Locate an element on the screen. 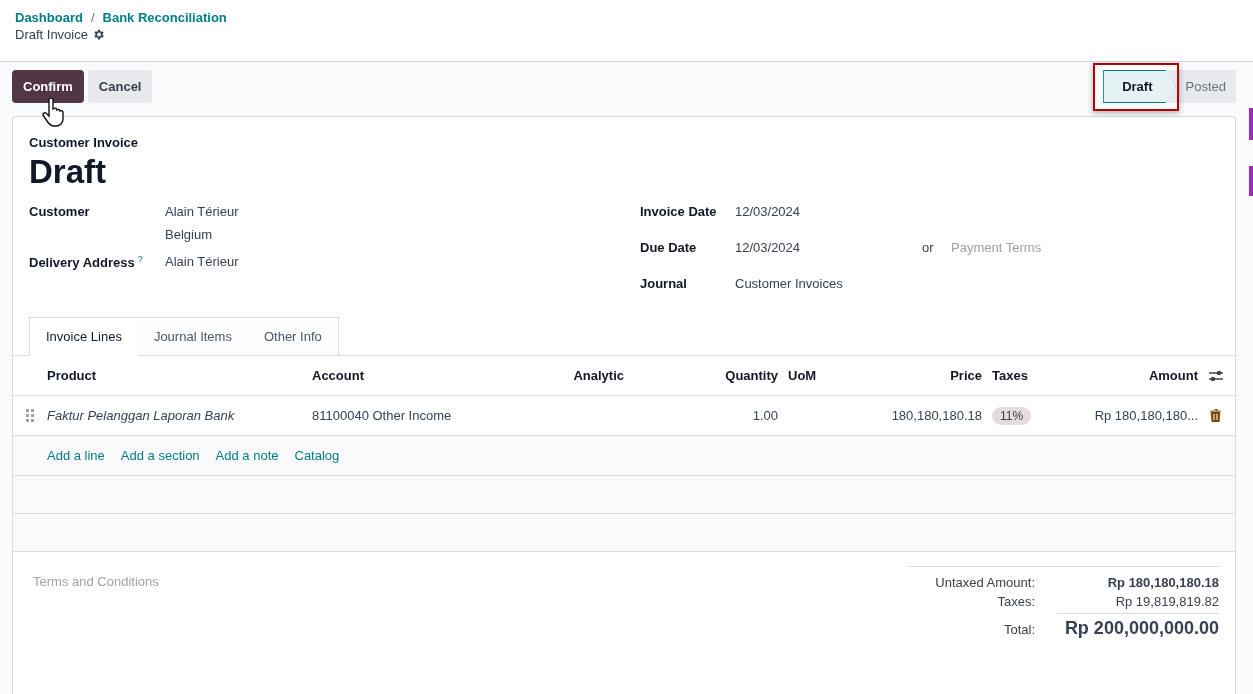  column-header: Product is located at coordinates (72, 376).